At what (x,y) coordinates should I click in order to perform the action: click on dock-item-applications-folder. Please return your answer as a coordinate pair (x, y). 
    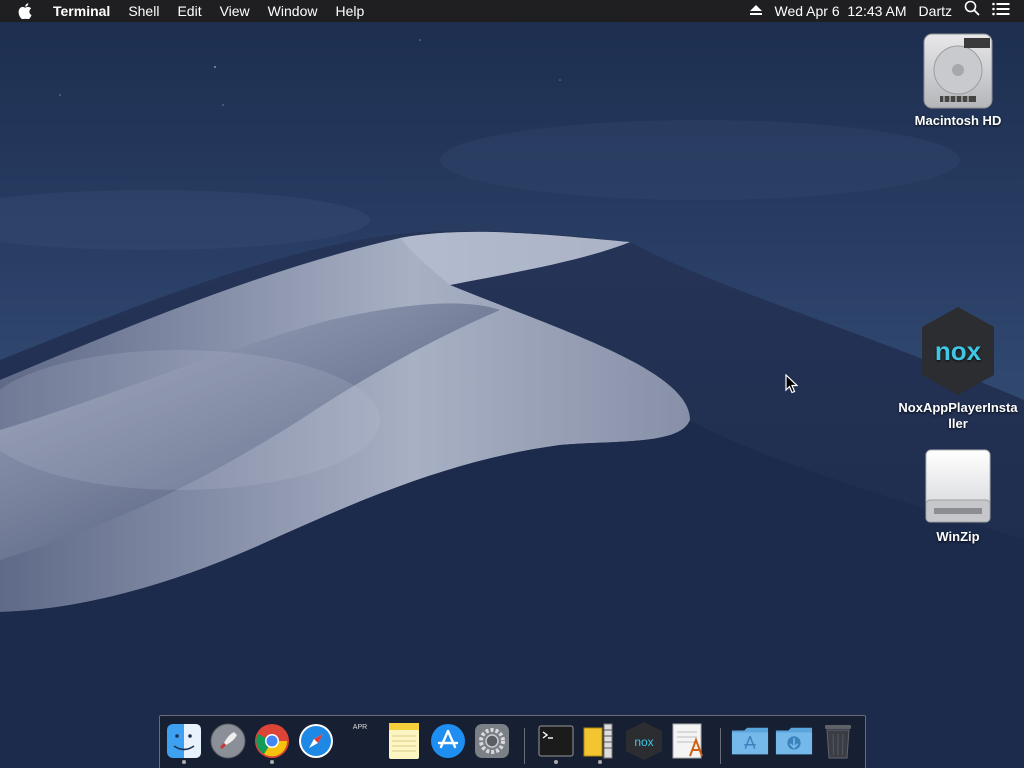
    Looking at the image, I should click on (750, 741).